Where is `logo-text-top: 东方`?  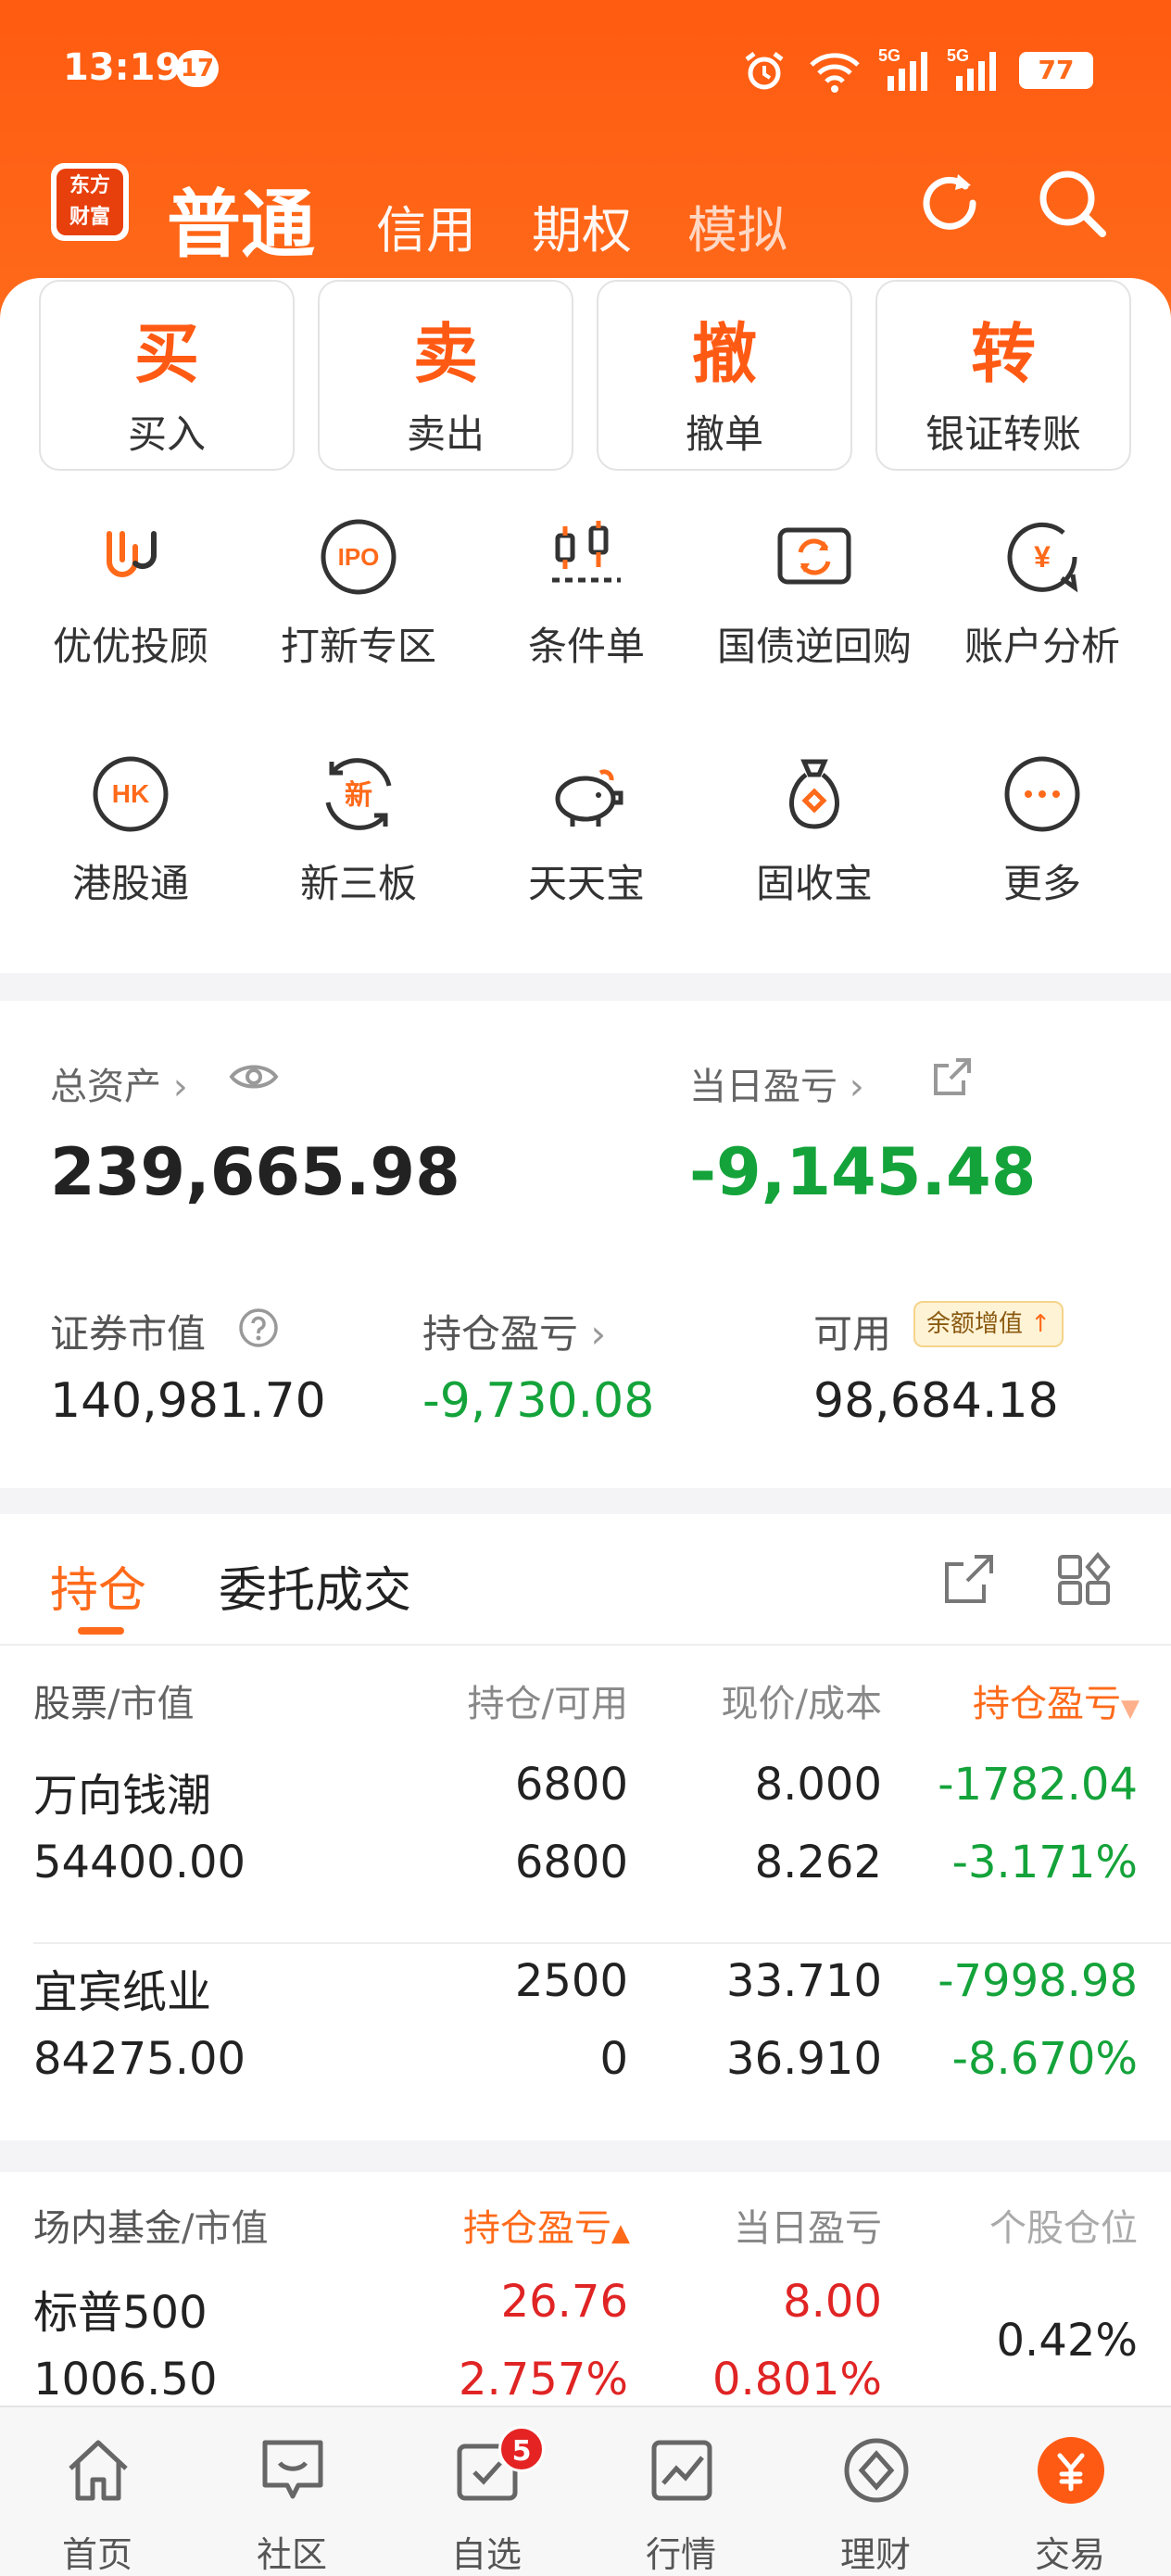
logo-text-top: 东方 is located at coordinates (90, 186).